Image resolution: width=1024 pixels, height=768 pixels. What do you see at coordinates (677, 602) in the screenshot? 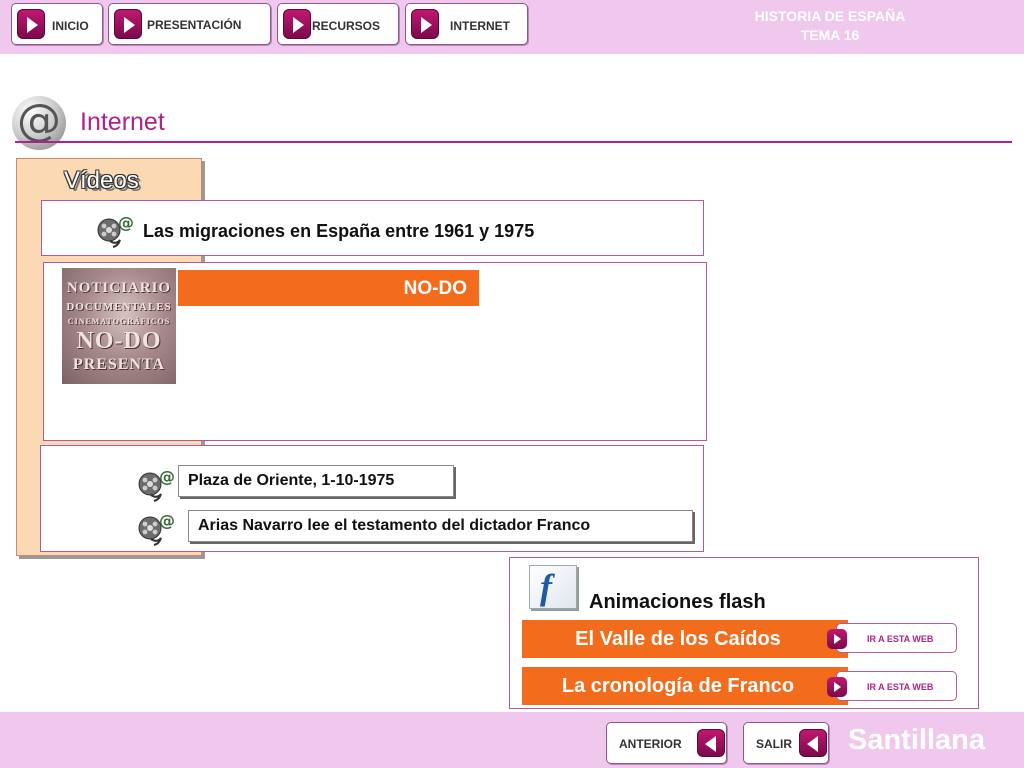
I see `flash-heading: Animaciones flash` at bounding box center [677, 602].